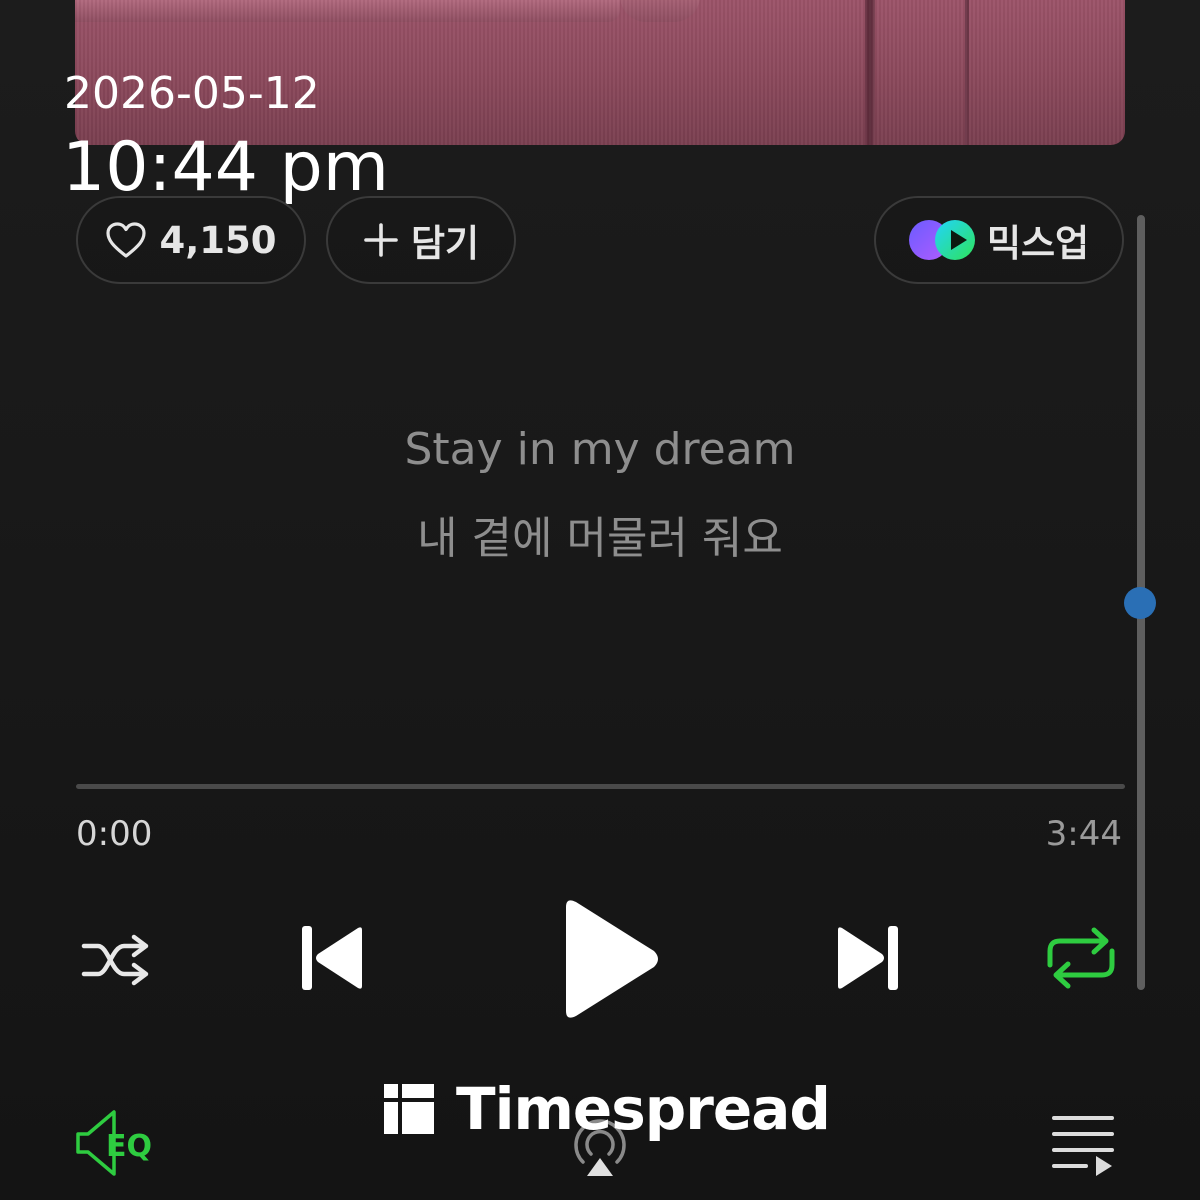 Image resolution: width=1200 pixels, height=1200 pixels. I want to click on watermark: Timespread, so click(607, 1109).